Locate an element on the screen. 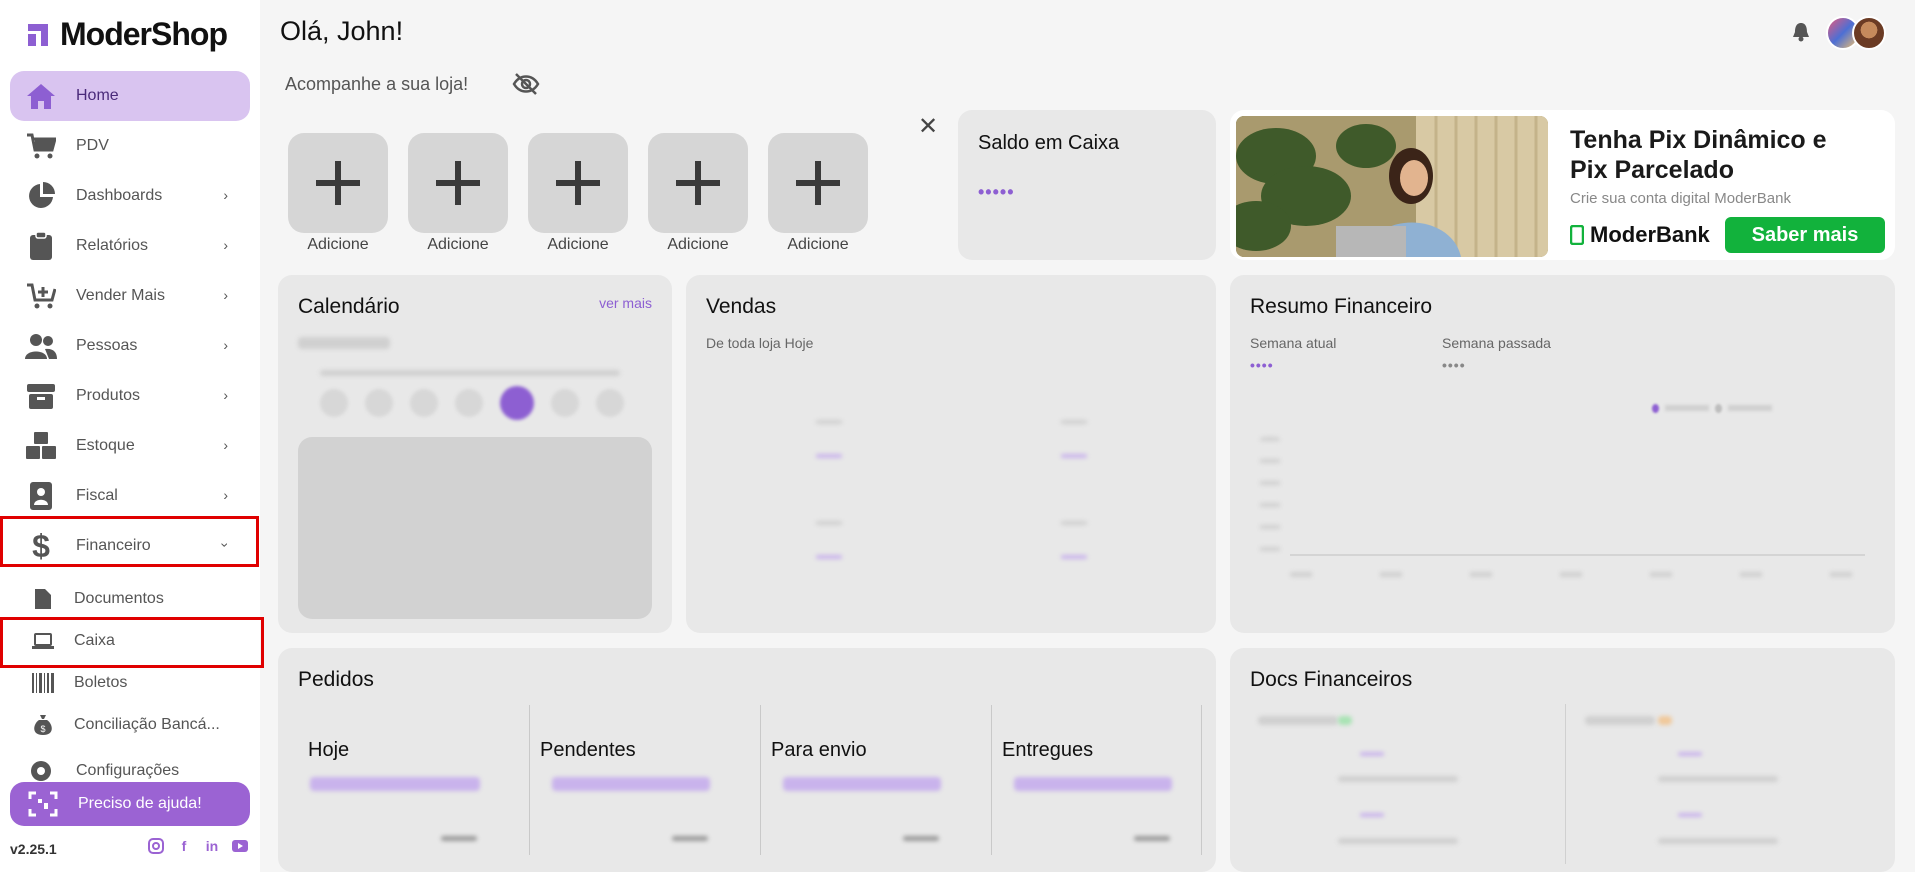 The image size is (1915, 872). avatar is located at coordinates (1869, 33).